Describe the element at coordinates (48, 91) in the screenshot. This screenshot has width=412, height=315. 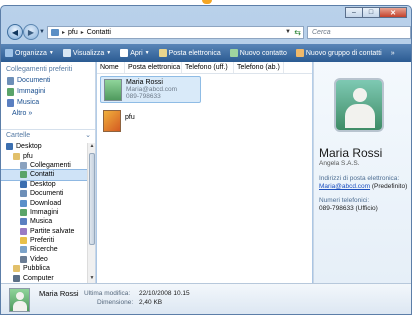
I see `favorite-link: Immagini` at that location.